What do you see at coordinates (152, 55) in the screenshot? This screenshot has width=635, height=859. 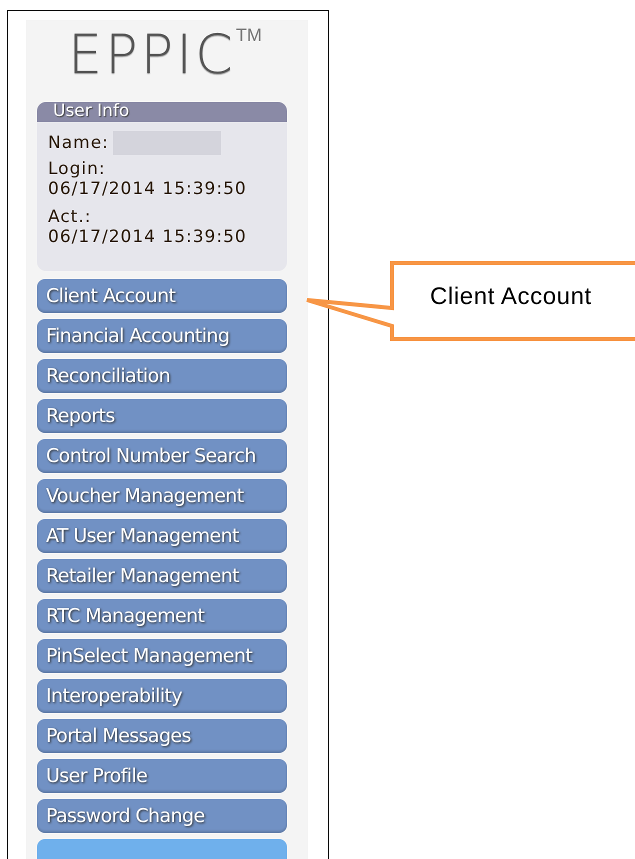 I see `logo-text: EPPIC` at bounding box center [152, 55].